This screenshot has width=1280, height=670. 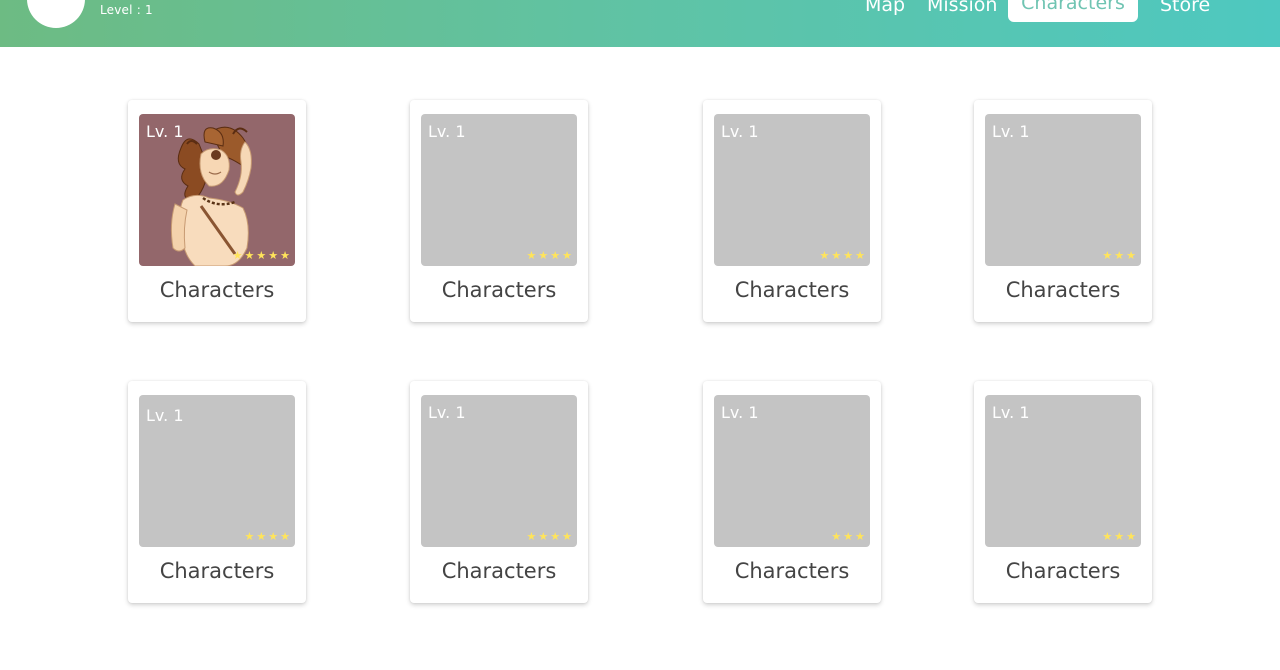 I want to click on avatar, so click(x=56, y=14).